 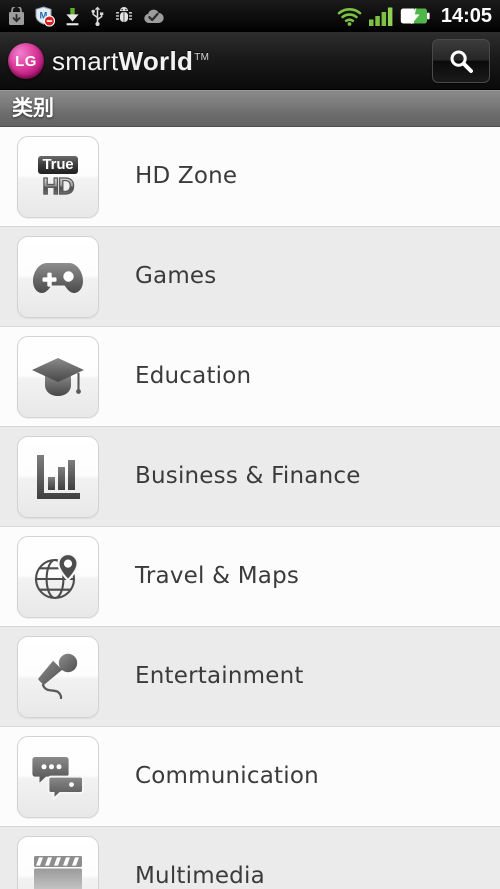 What do you see at coordinates (202, 57) in the screenshot?
I see `trademark-mark: TM` at bounding box center [202, 57].